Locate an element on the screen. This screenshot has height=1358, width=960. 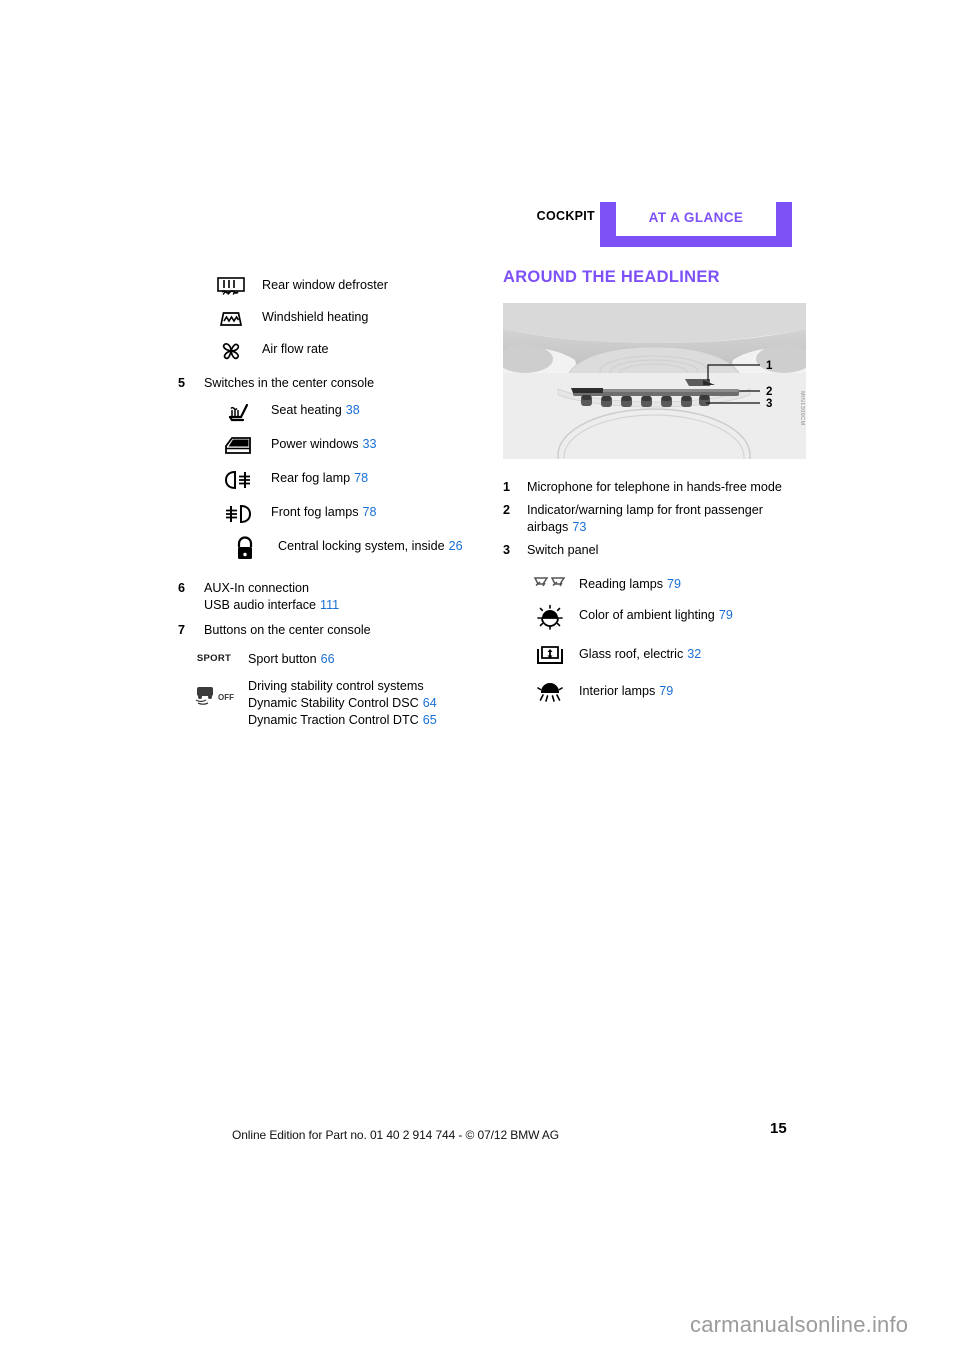
dsc-line-2: Dynamic Stability Control DSC 64 is located at coordinates (363, 703).